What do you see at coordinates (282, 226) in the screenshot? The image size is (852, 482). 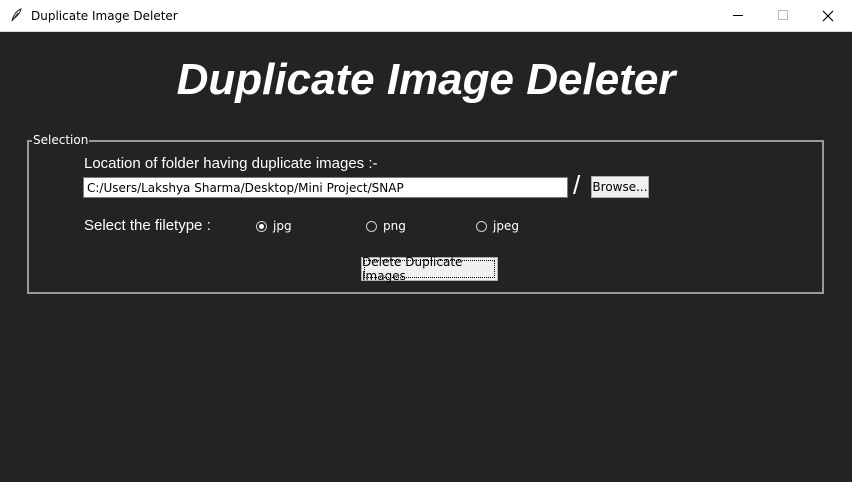 I see `radio-label: jpg` at bounding box center [282, 226].